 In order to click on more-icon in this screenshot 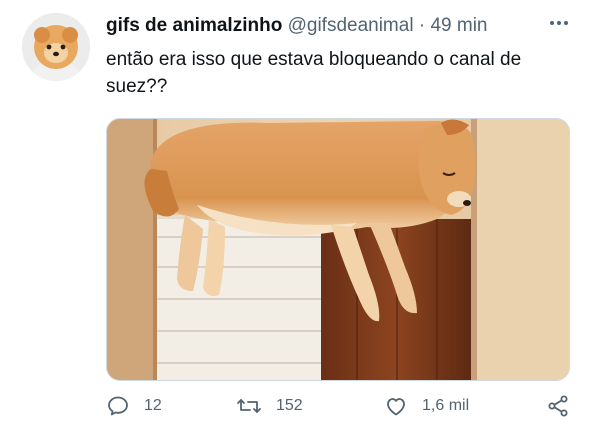, I will do `click(559, 26)`.